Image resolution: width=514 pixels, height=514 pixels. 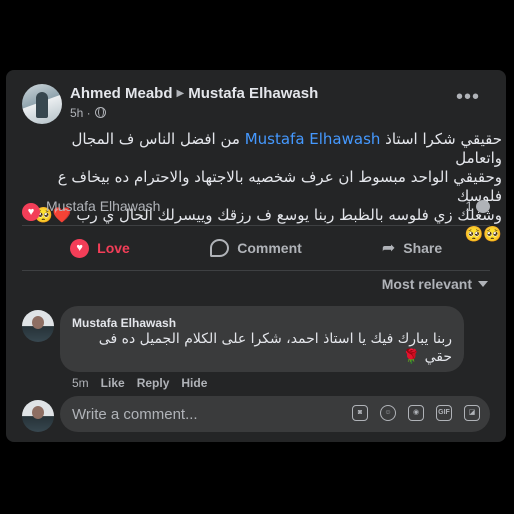 I want to click on composer-tools: ◙ ☺ ◉ GIF ◪, so click(x=410, y=413).